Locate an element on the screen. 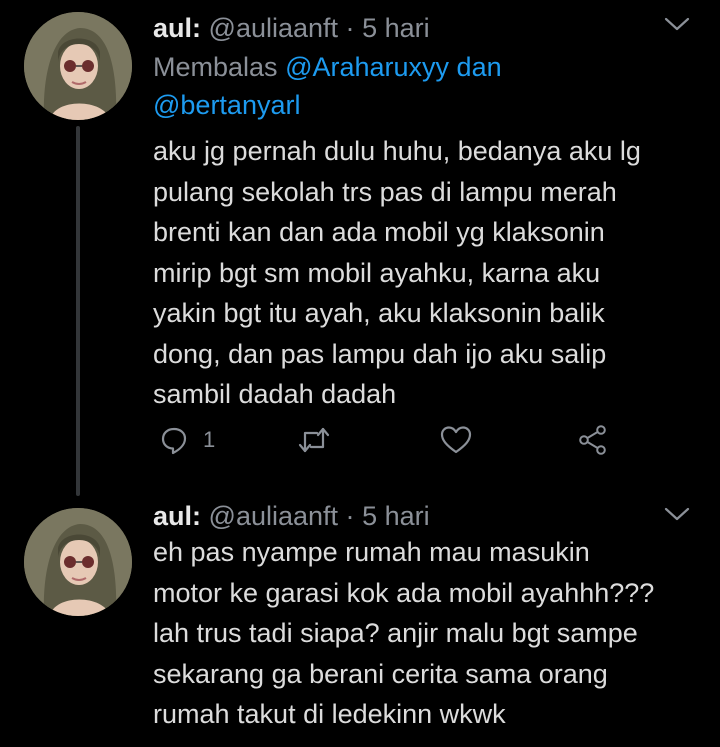 The width and height of the screenshot is (720, 747). replying-conjunction: dan is located at coordinates (479, 67).